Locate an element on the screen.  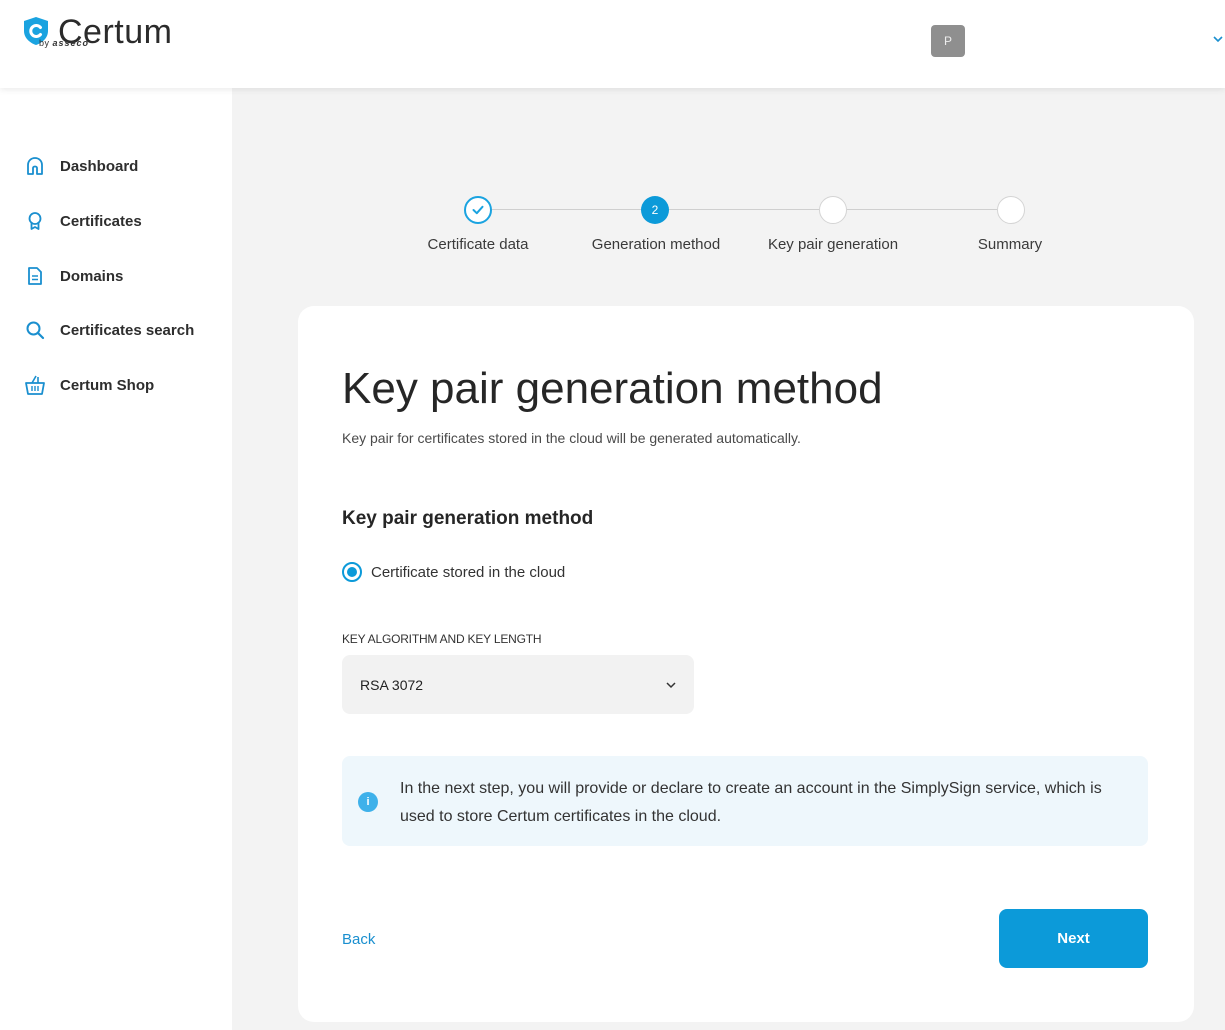
key-algorithm-label: KEY ALGORITHM AND KEY LENGTH is located at coordinates (442, 639).